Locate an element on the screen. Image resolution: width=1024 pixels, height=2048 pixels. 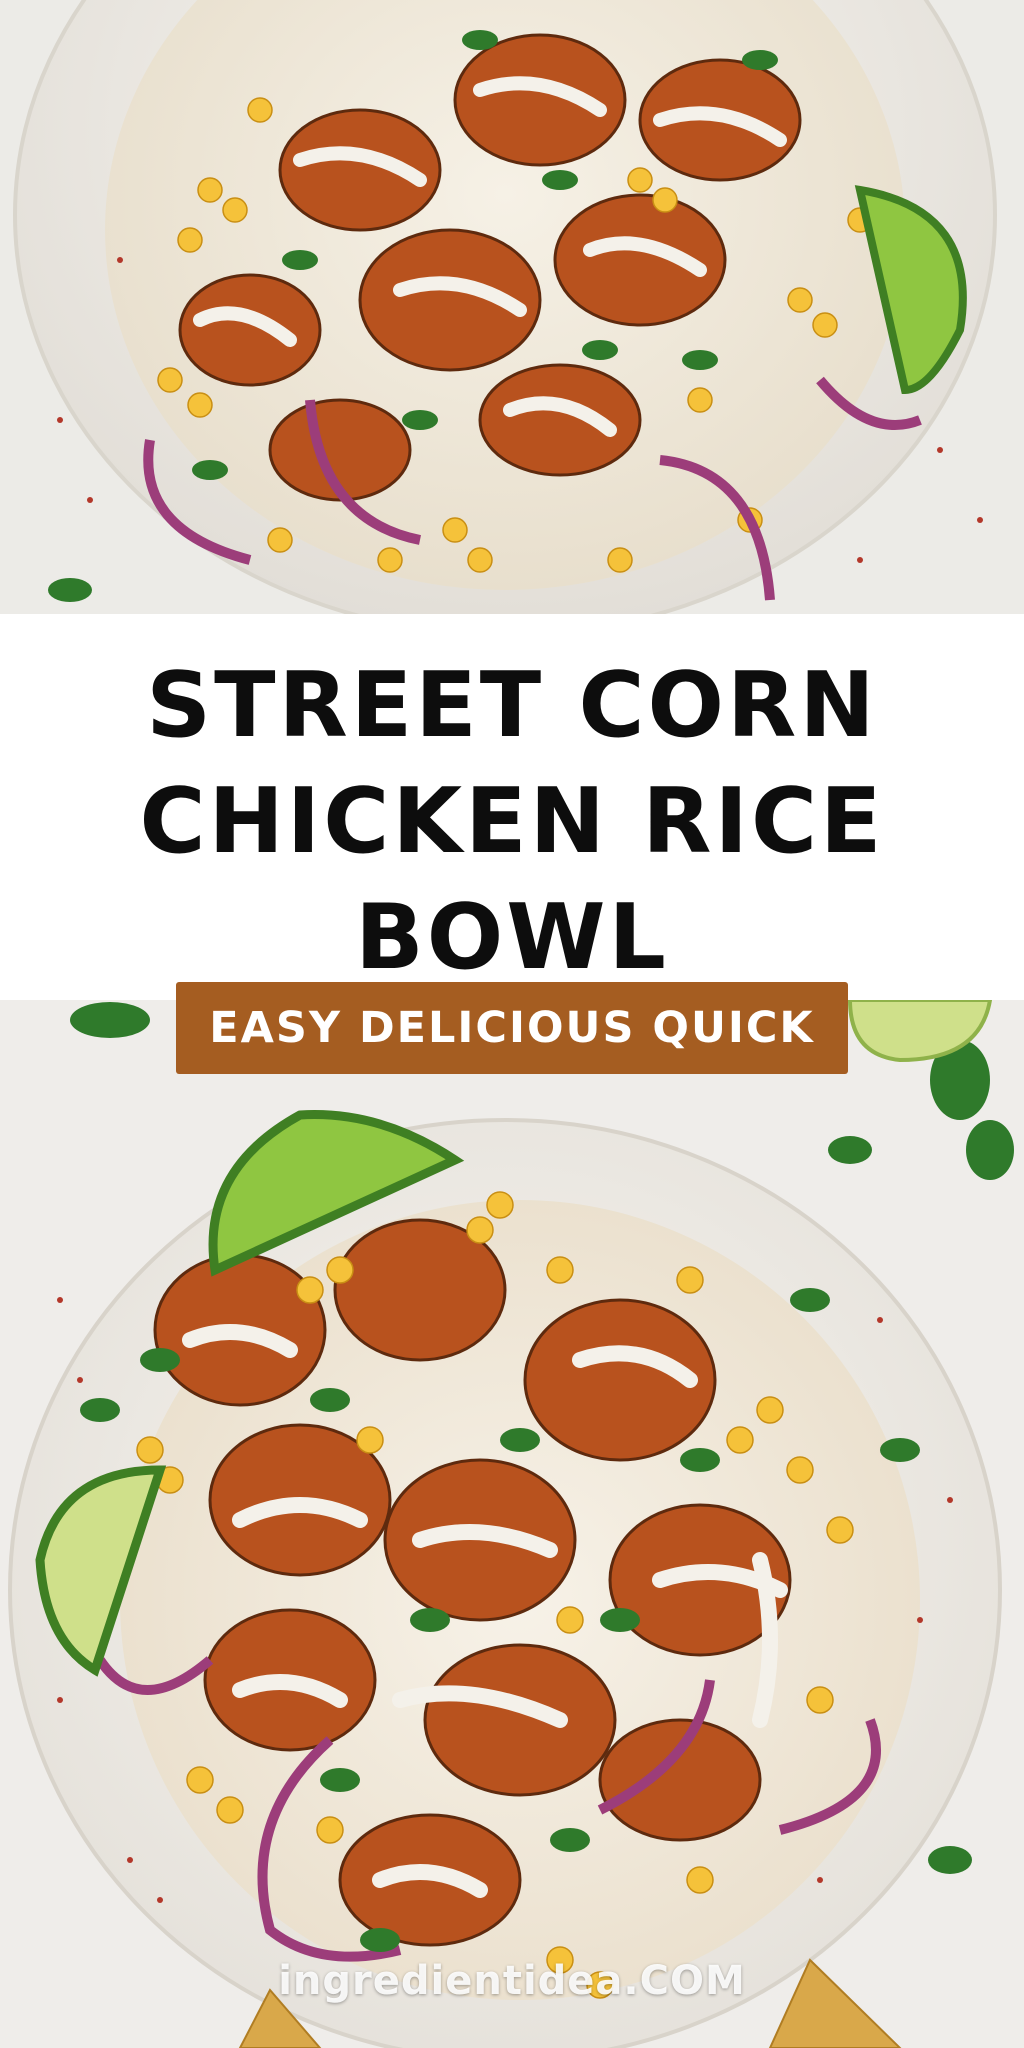
title-line-2: CHICKEN RICE is located at coordinates (512, 821).